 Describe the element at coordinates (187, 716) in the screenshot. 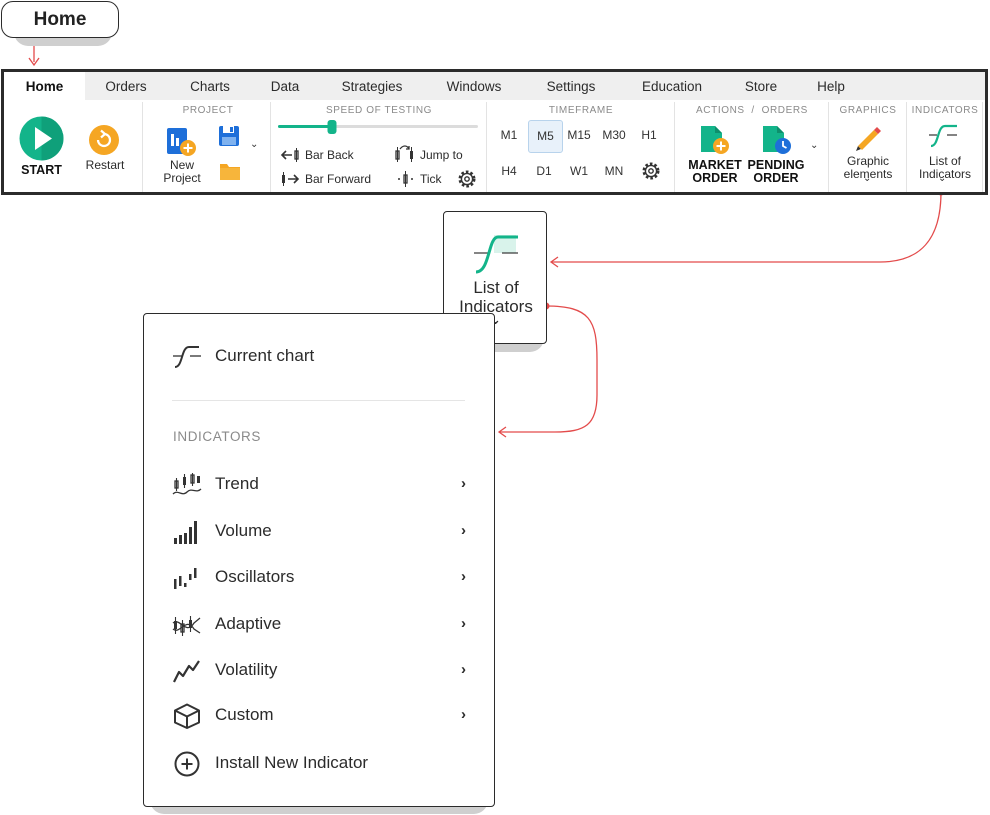

I see `custom-cube-icon` at that location.